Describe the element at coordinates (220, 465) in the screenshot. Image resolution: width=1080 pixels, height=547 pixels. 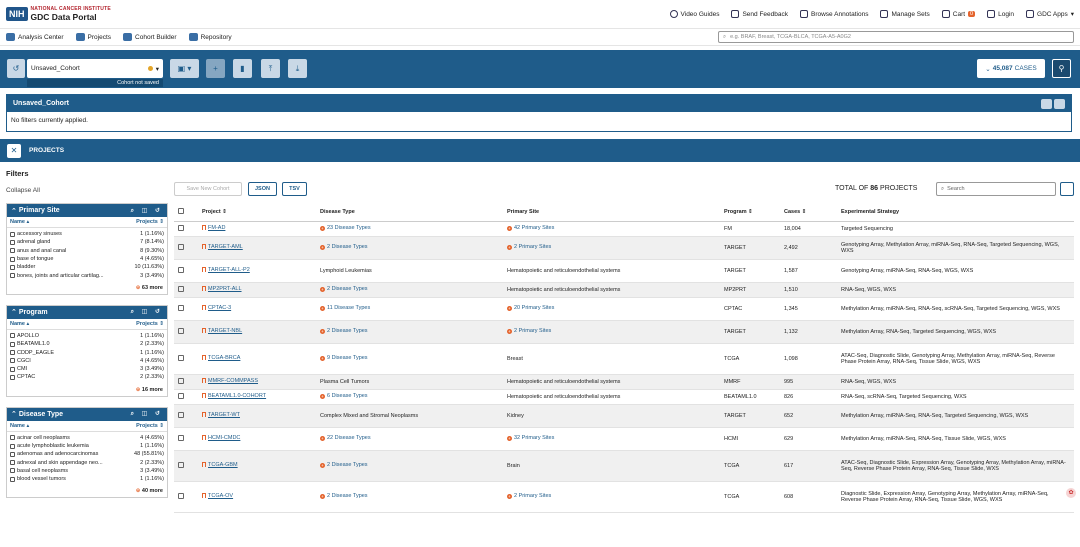
I see `project-link: TCGA-GBM` at that location.